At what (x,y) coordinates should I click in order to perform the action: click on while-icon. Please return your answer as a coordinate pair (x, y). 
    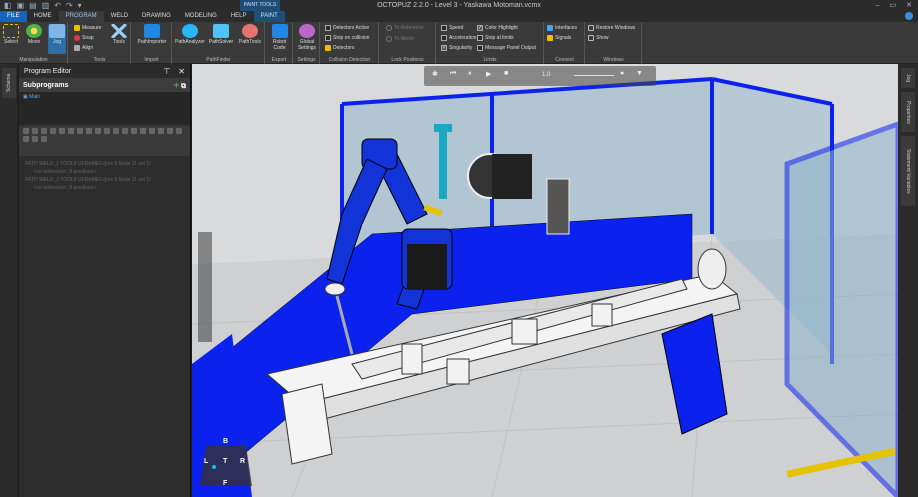
    Looking at the image, I should click on (89, 131).